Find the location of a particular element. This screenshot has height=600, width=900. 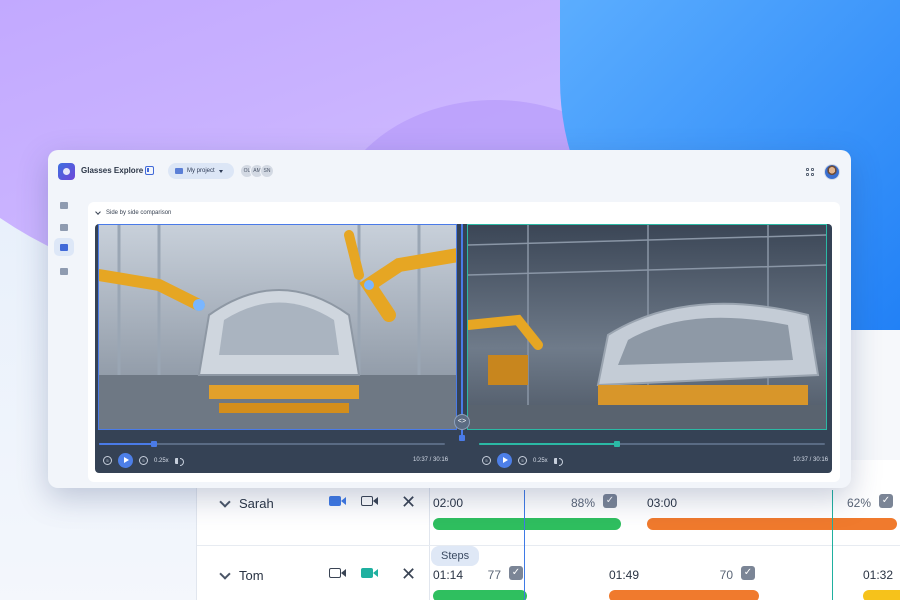

project-label: My project is located at coordinates (201, 171).